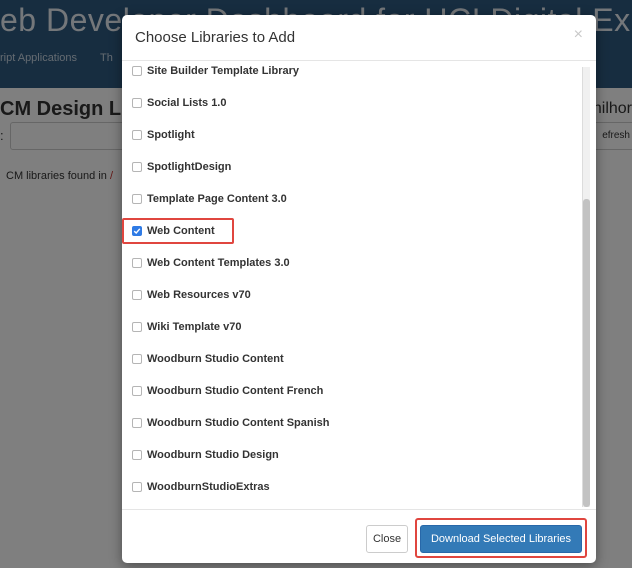  Describe the element at coordinates (352, 391) in the screenshot. I see `library-item: Woodburn Studio Content French` at that location.